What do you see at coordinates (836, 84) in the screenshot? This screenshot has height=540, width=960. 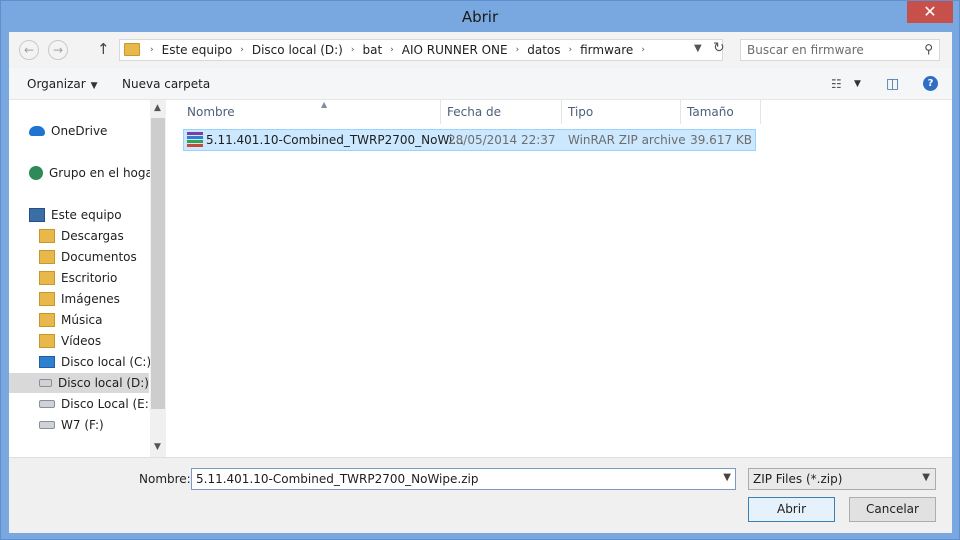 I see `view-options-icon: ☷` at bounding box center [836, 84].